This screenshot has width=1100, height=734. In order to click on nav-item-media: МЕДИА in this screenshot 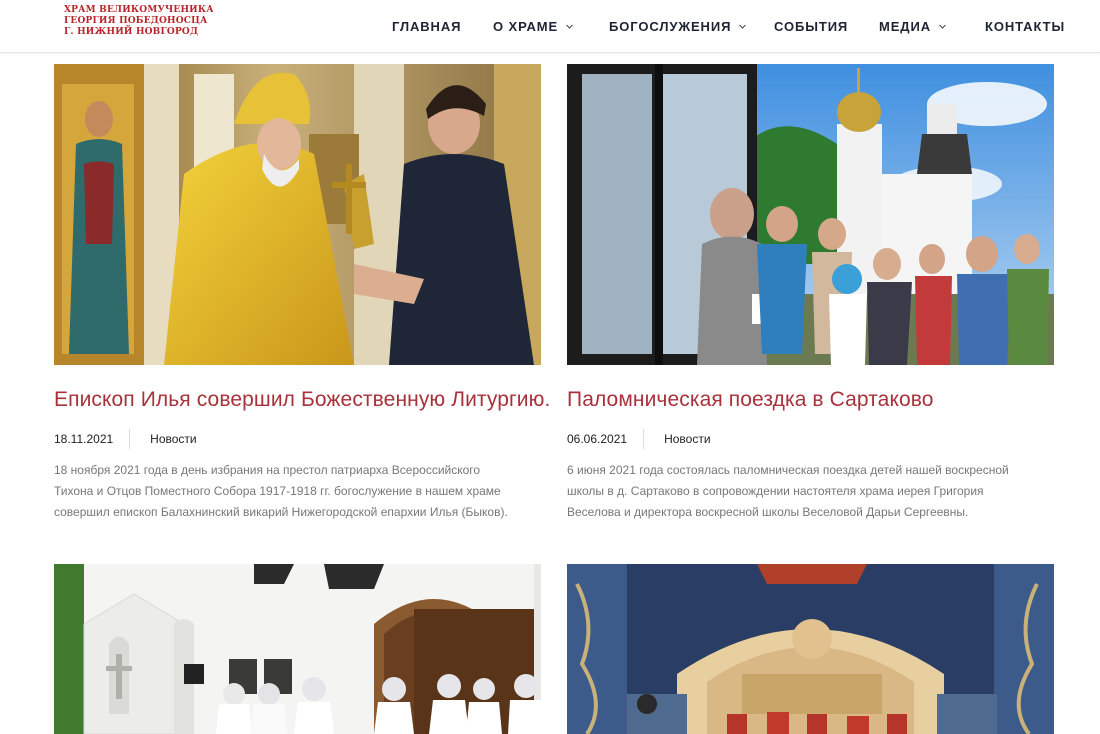, I will do `click(913, 26)`.